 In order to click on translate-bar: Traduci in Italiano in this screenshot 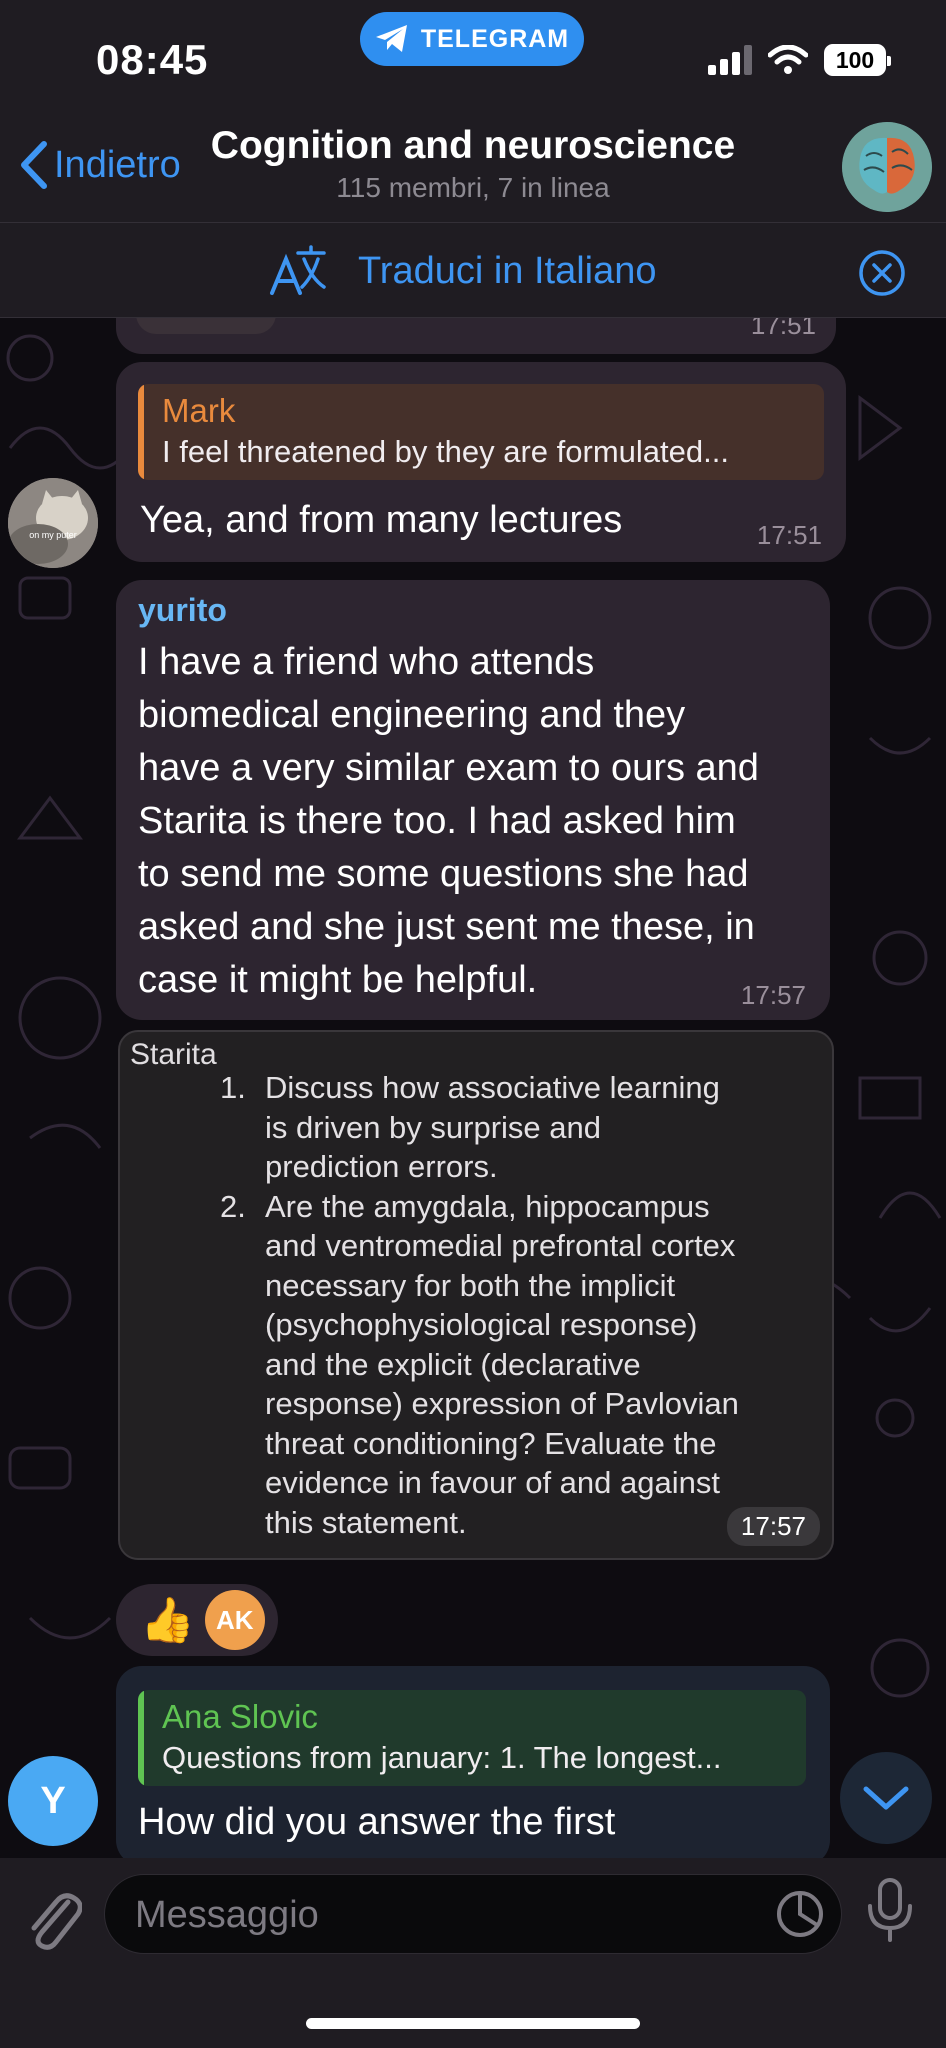, I will do `click(473, 270)`.